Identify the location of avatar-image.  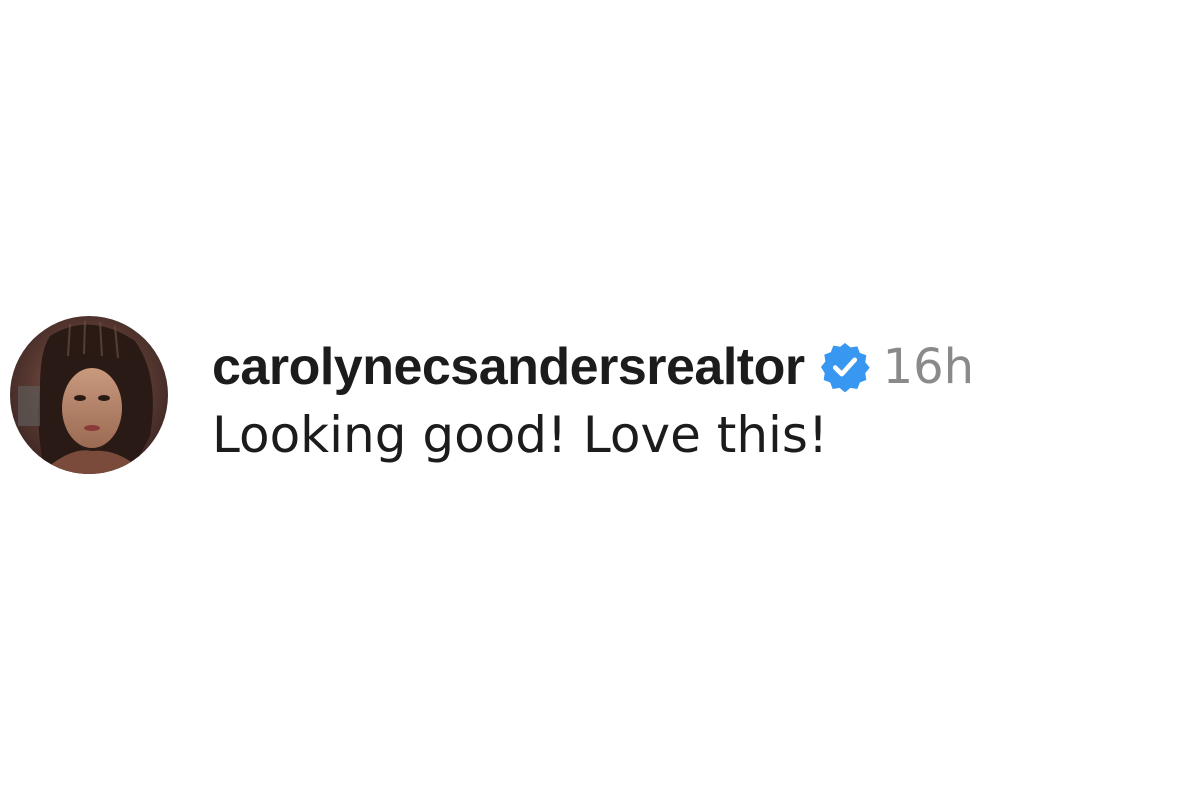
(89, 395).